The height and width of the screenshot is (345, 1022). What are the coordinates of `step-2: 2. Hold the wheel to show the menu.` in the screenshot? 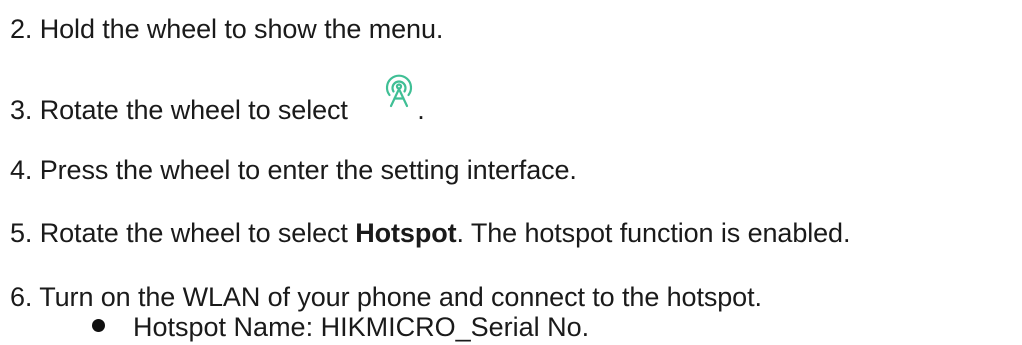 It's located at (226, 29).